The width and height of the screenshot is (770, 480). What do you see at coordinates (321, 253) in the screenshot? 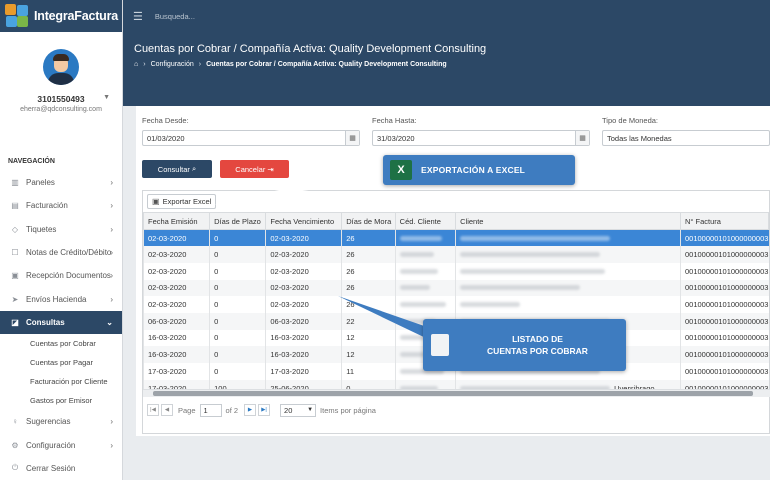
I see `callout-pointers` at bounding box center [321, 253].